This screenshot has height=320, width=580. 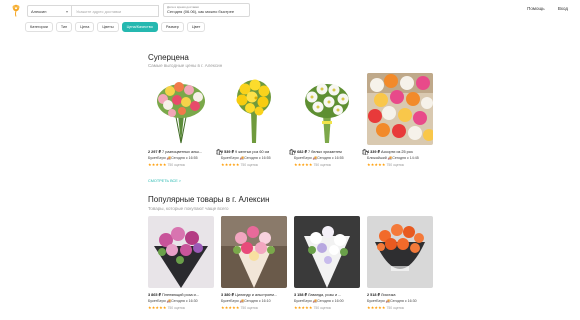 What do you see at coordinates (535, 8) in the screenshot?
I see `help-link: Помощь` at bounding box center [535, 8].